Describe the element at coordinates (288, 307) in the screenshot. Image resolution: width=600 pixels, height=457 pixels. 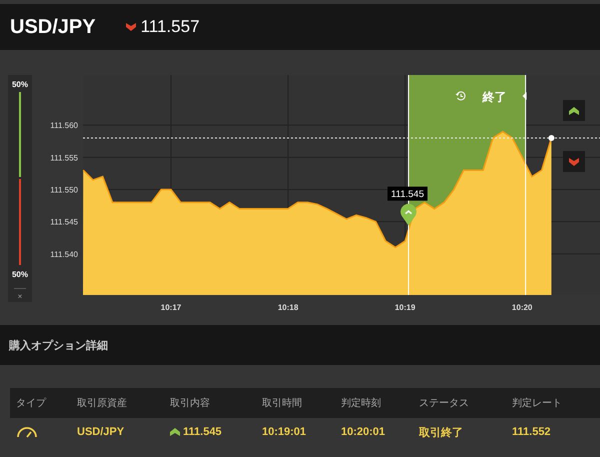
I see `axis-label: 10:18` at that location.